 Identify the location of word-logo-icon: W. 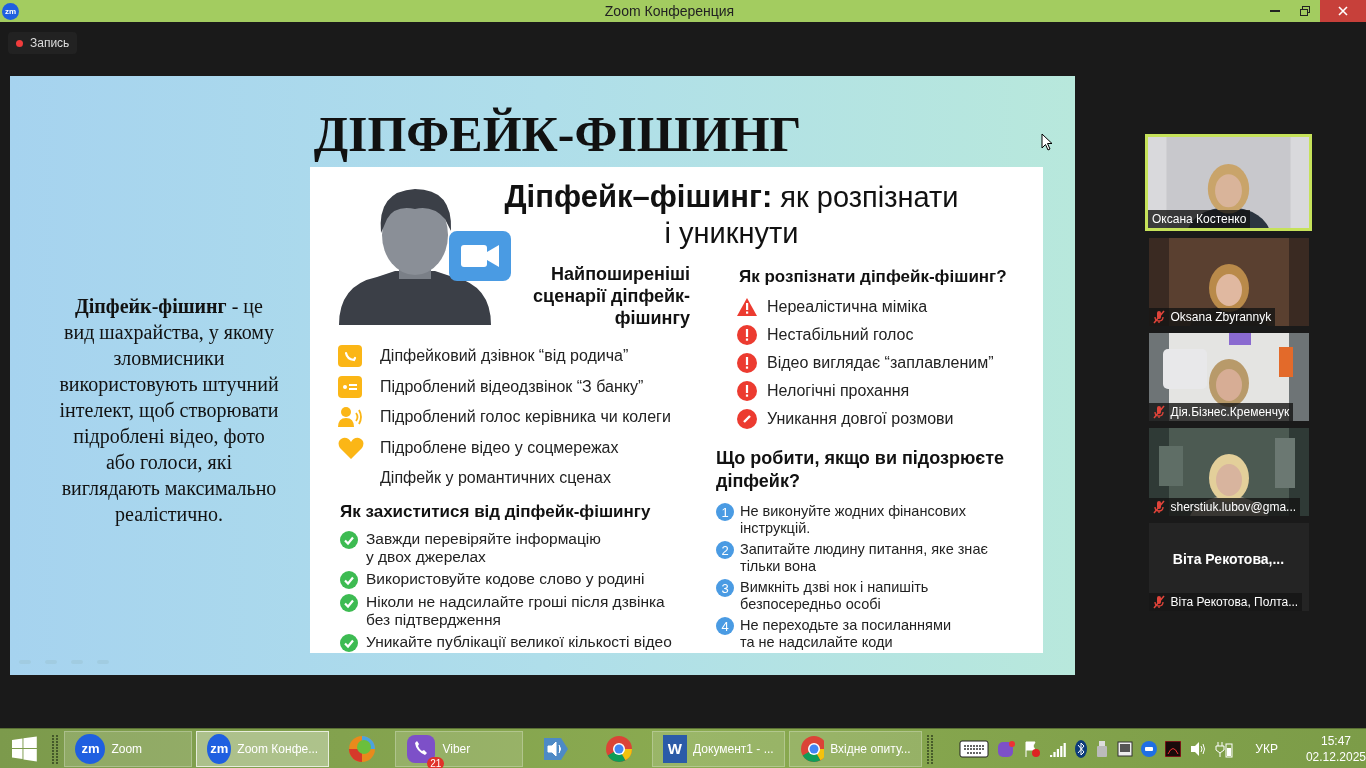
(675, 748).